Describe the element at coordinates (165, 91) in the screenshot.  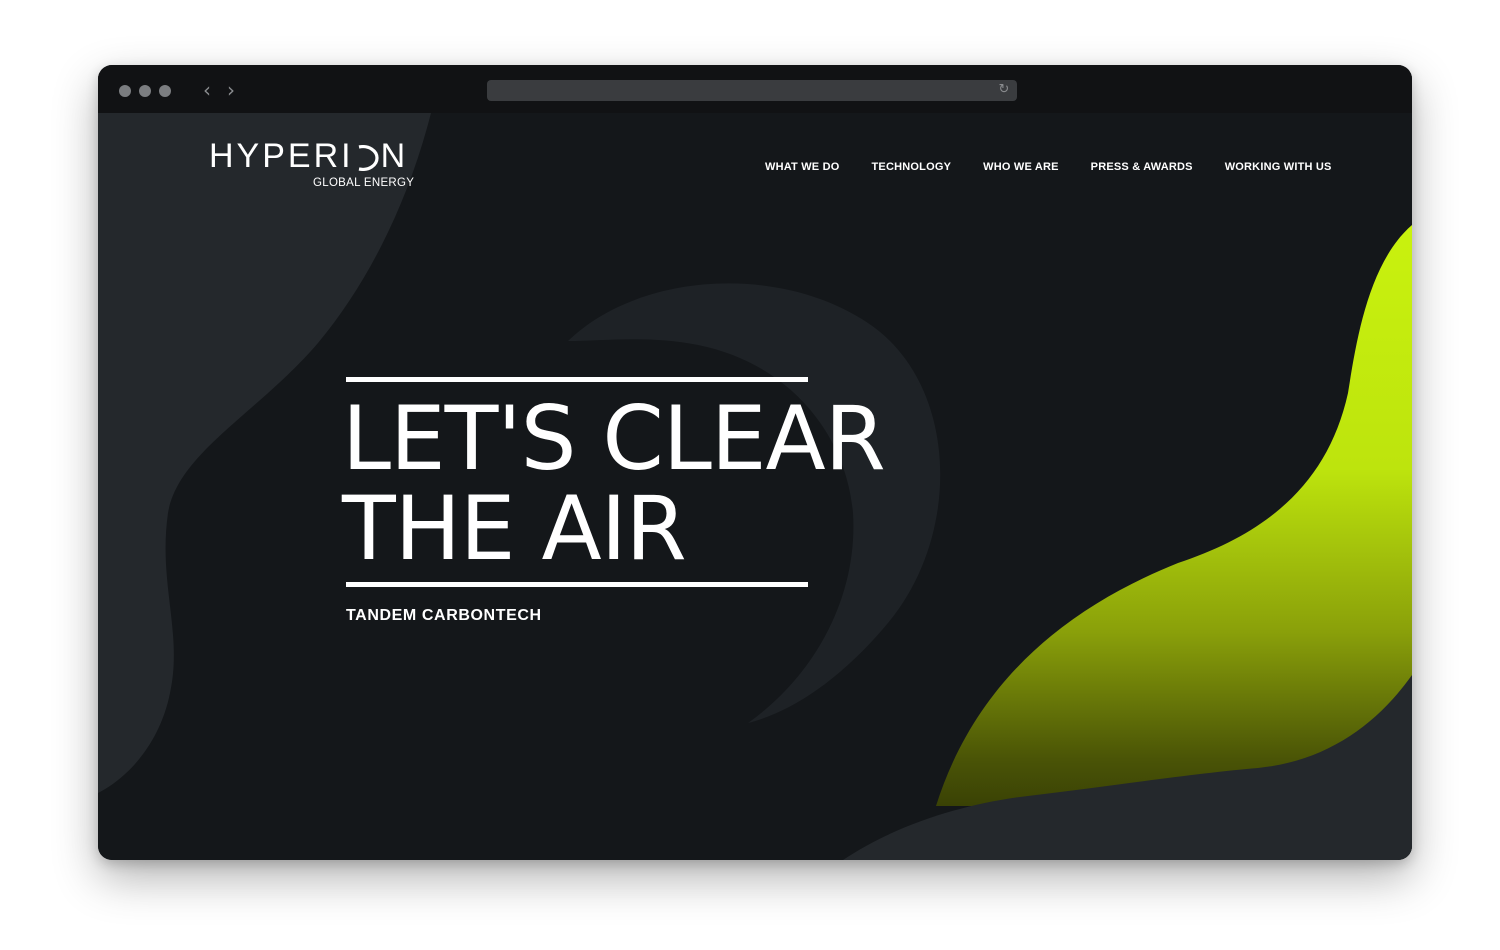
I see `maximize-window-button` at that location.